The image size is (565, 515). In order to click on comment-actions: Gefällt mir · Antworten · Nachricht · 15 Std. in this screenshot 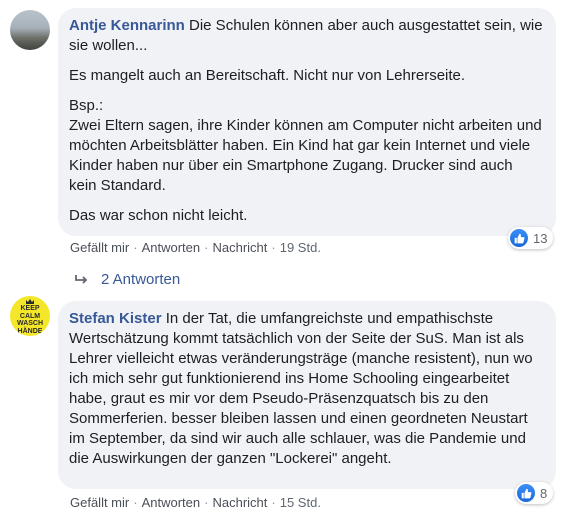, I will do `click(195, 502)`.